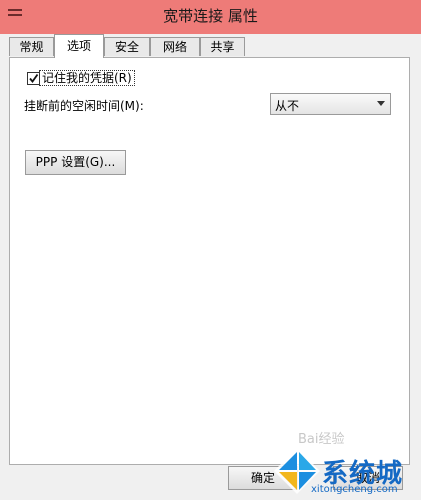  What do you see at coordinates (127, 46) in the screenshot?
I see `tab-security: 安全` at bounding box center [127, 46].